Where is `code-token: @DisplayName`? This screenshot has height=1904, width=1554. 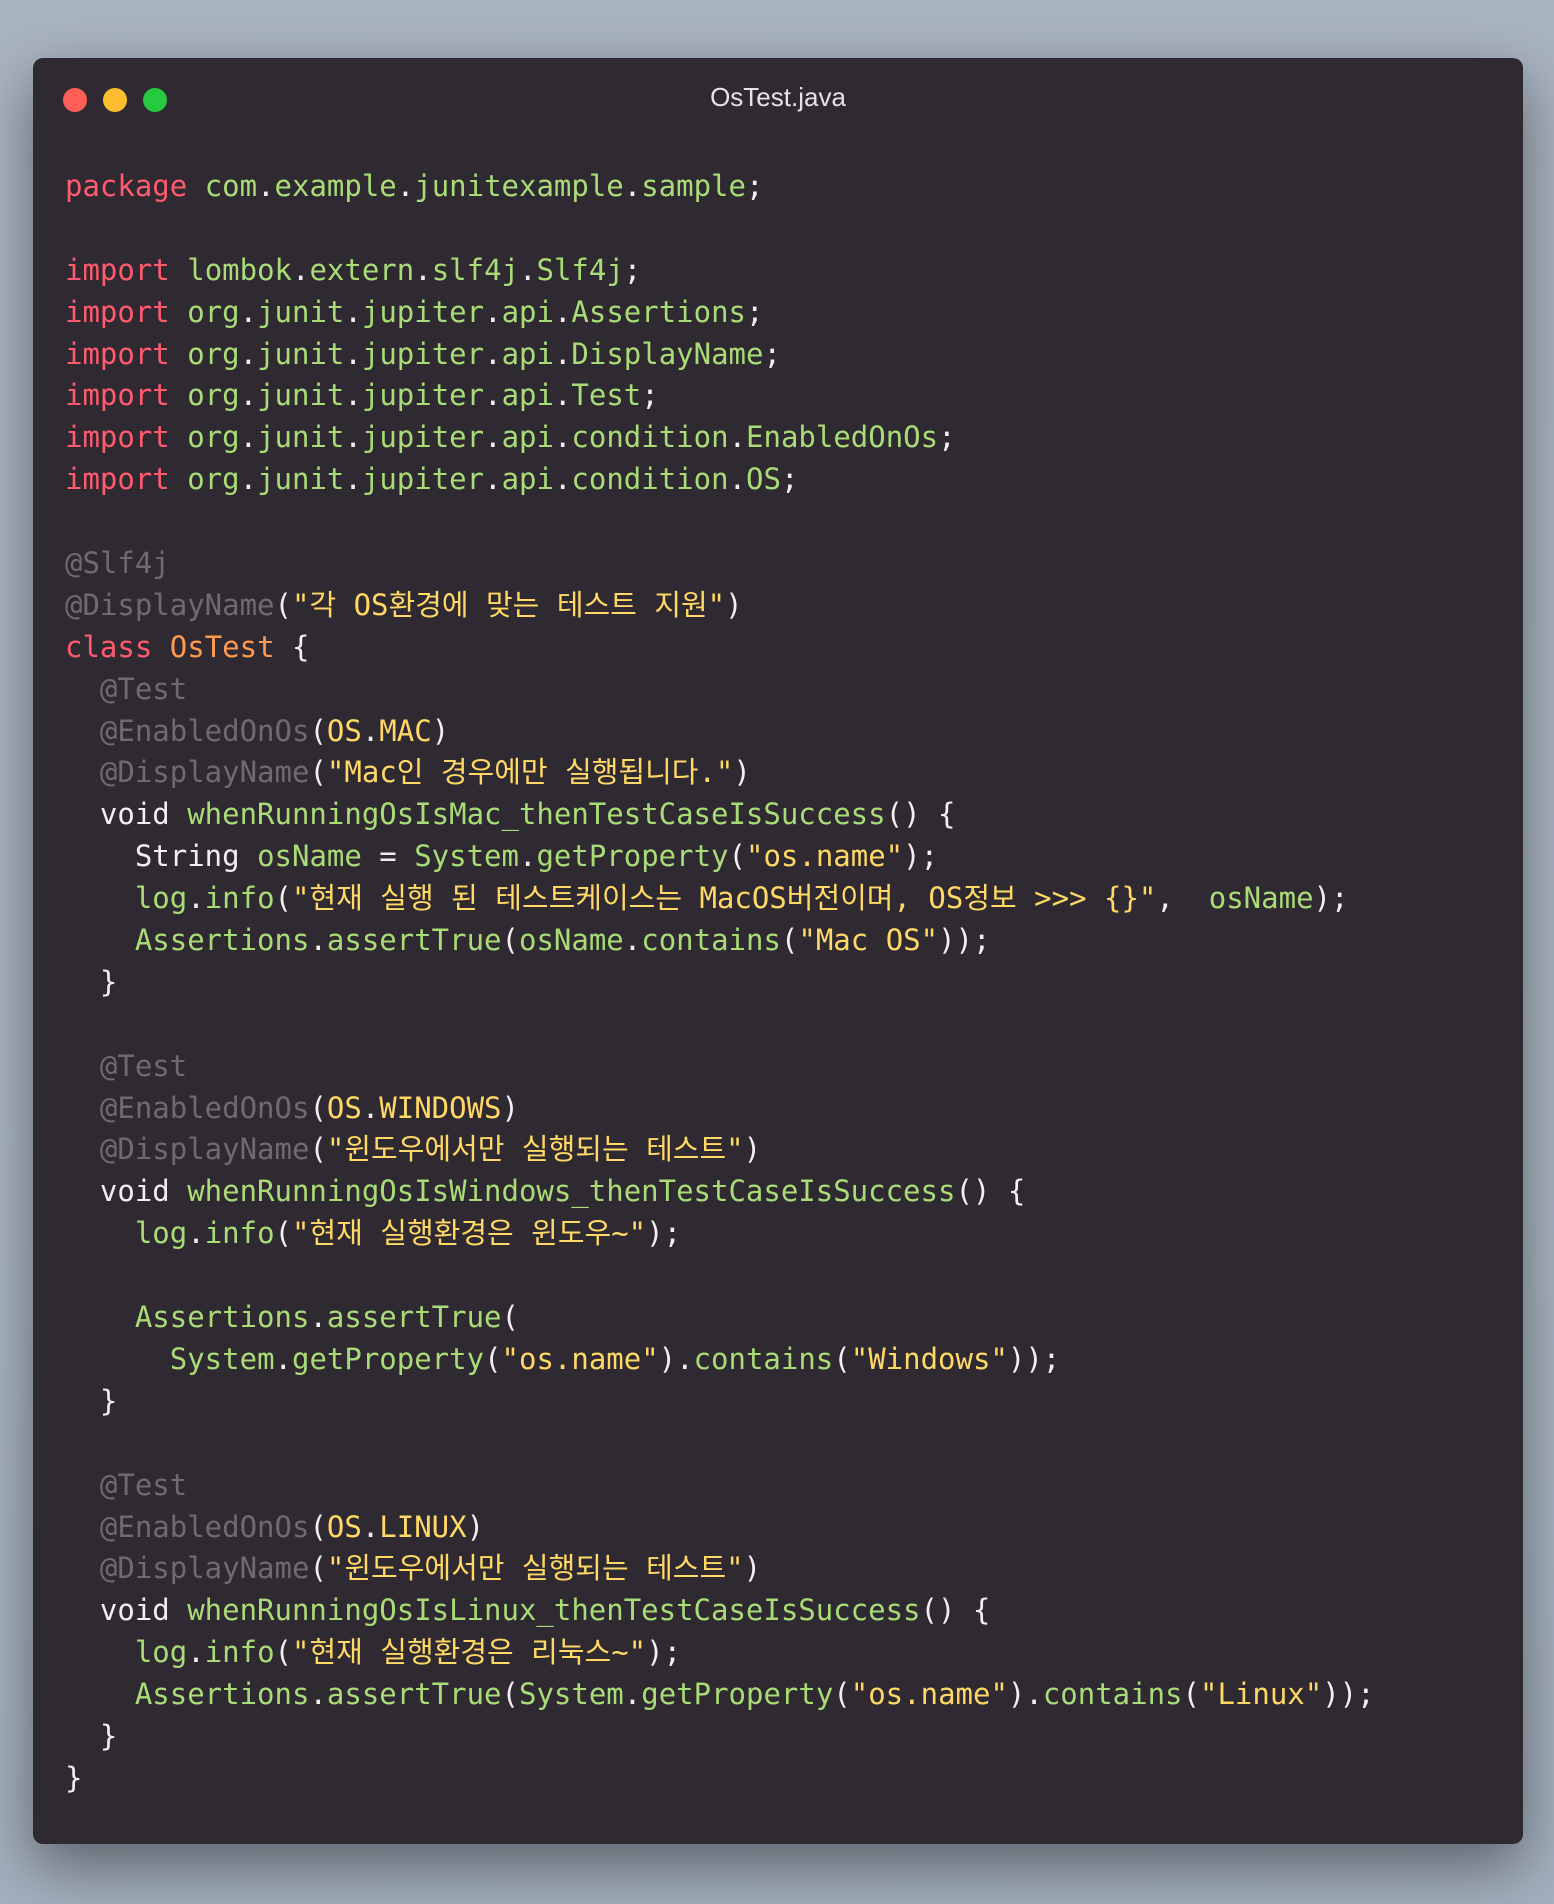 code-token: @DisplayName is located at coordinates (204, 1568).